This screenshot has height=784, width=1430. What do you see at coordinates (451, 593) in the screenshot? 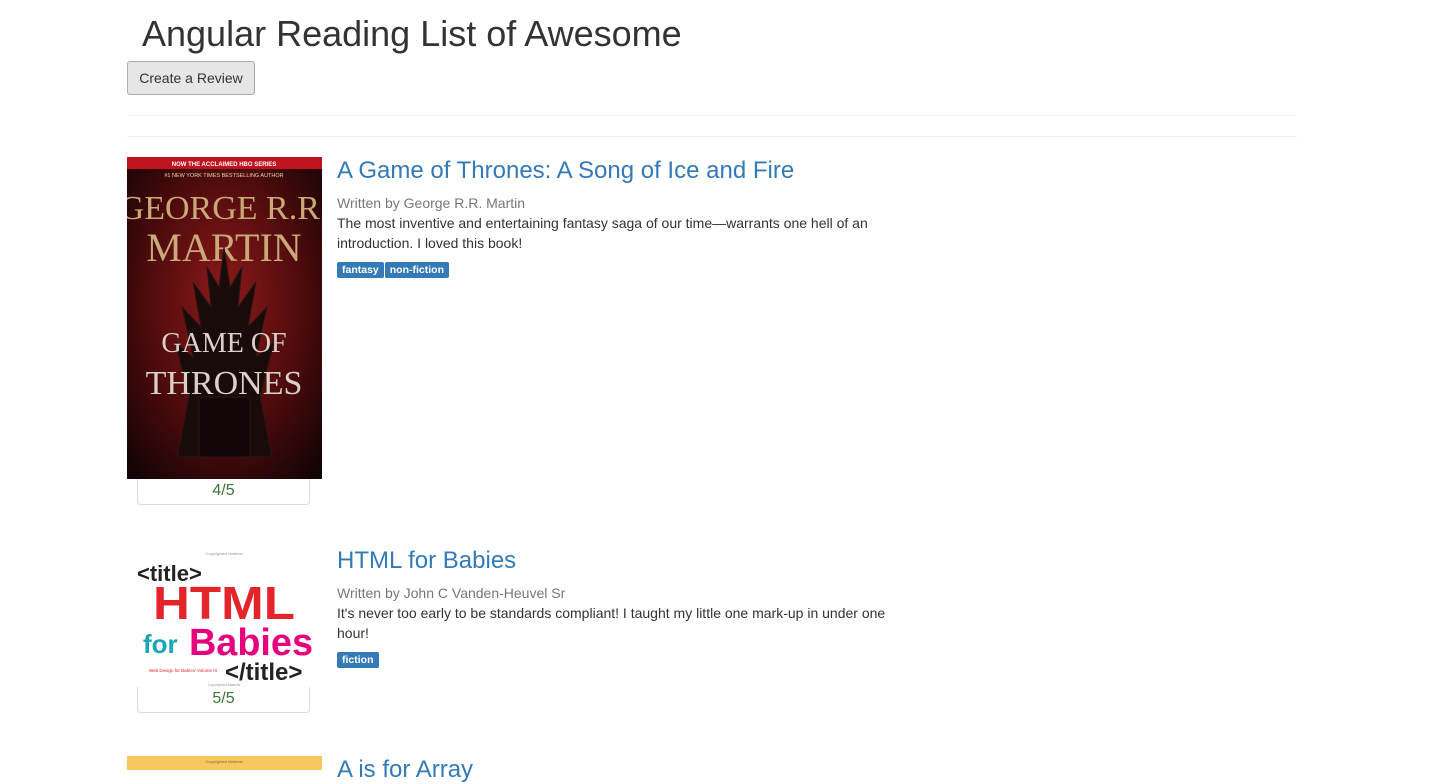
I see `book-author: Written by John C Vanden-Heuvel Sr` at bounding box center [451, 593].